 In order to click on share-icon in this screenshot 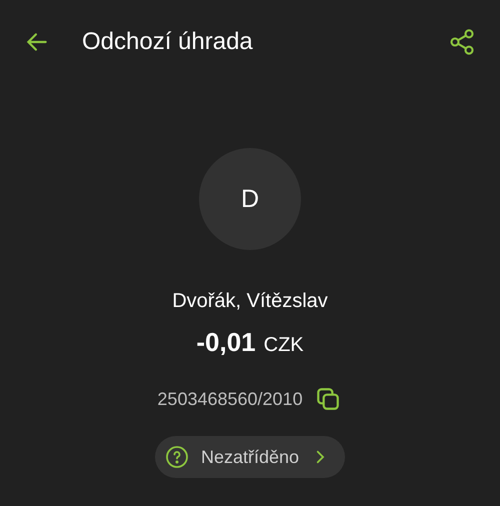, I will do `click(462, 42)`.